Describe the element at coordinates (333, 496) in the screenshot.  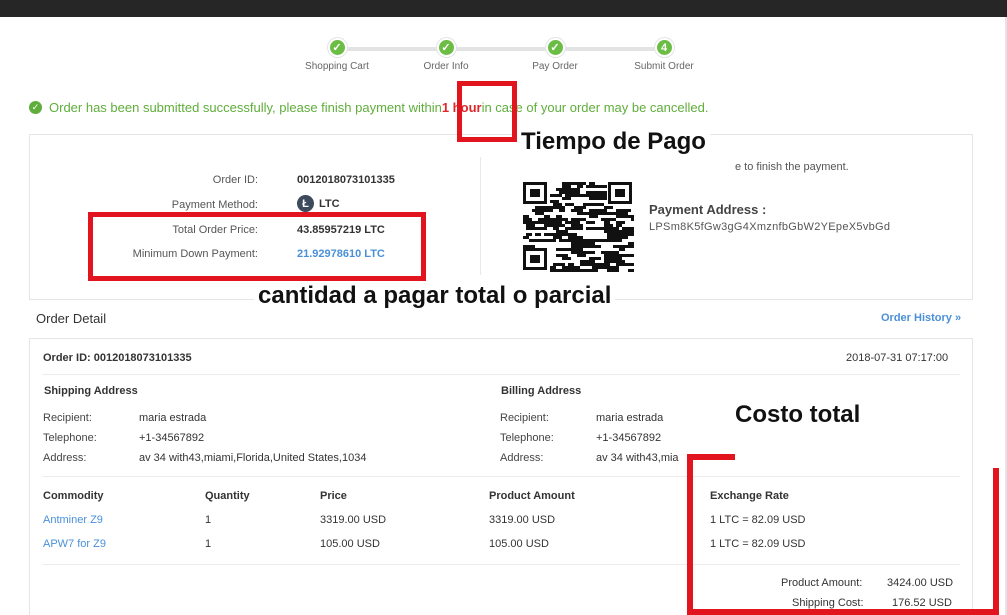
I see `col-price: Price` at that location.